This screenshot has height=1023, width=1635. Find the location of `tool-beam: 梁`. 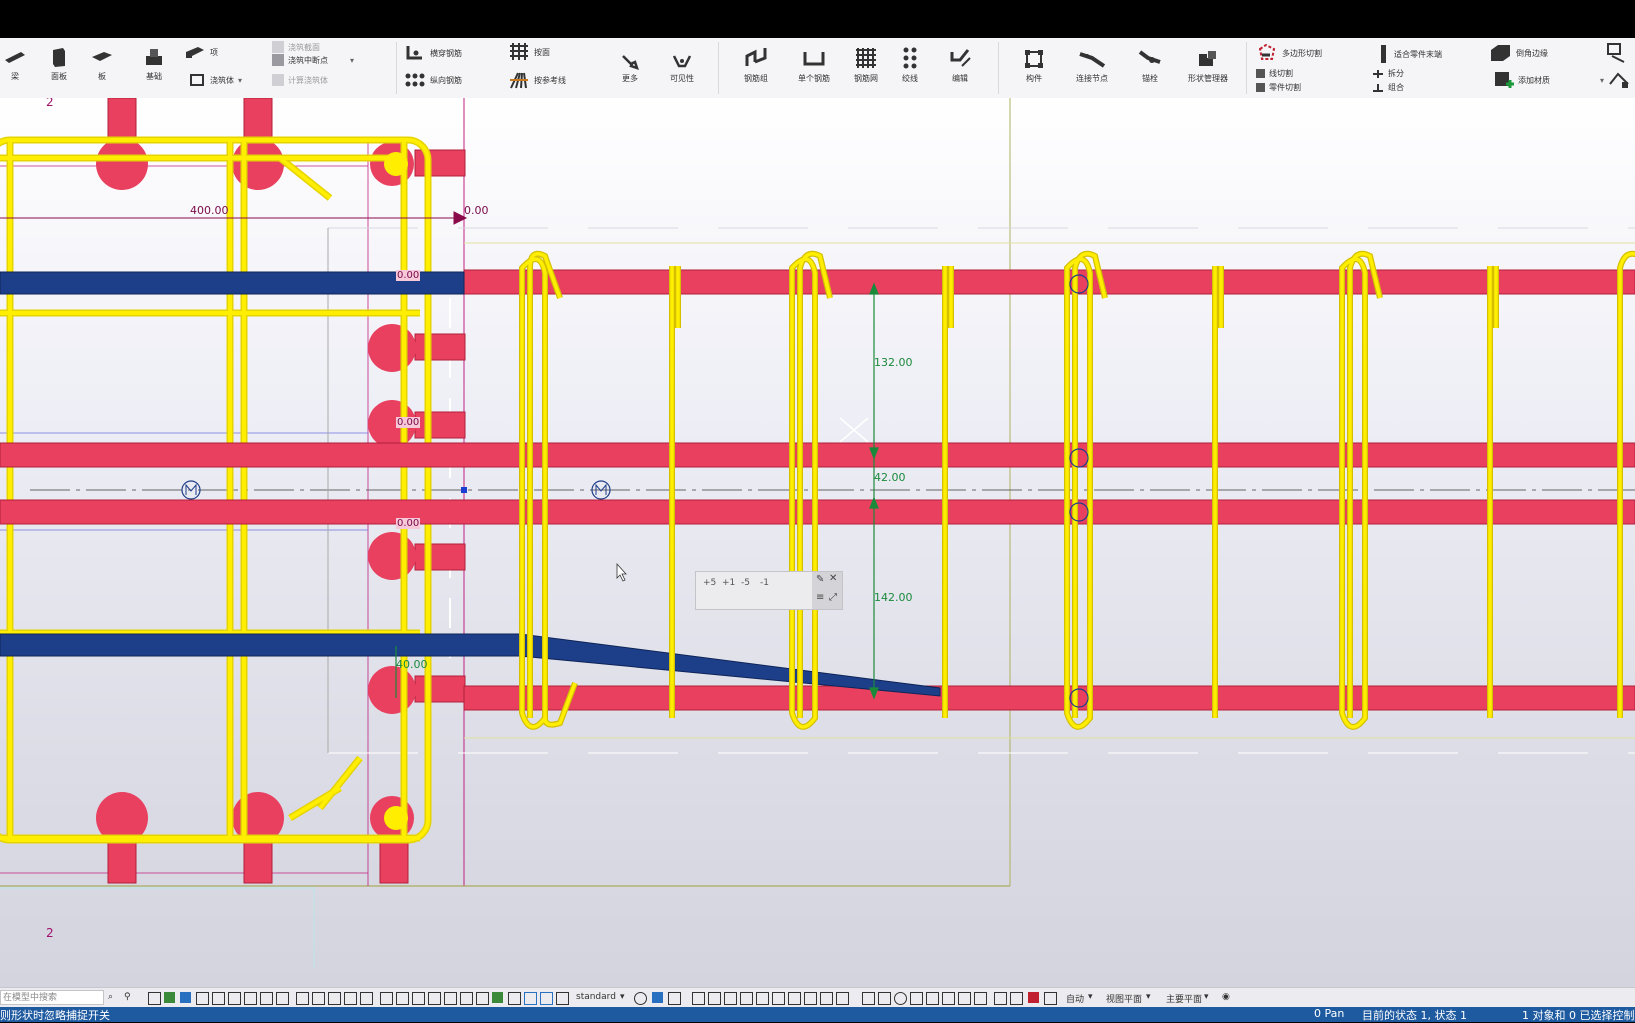

tool-beam: 梁 is located at coordinates (15, 64).